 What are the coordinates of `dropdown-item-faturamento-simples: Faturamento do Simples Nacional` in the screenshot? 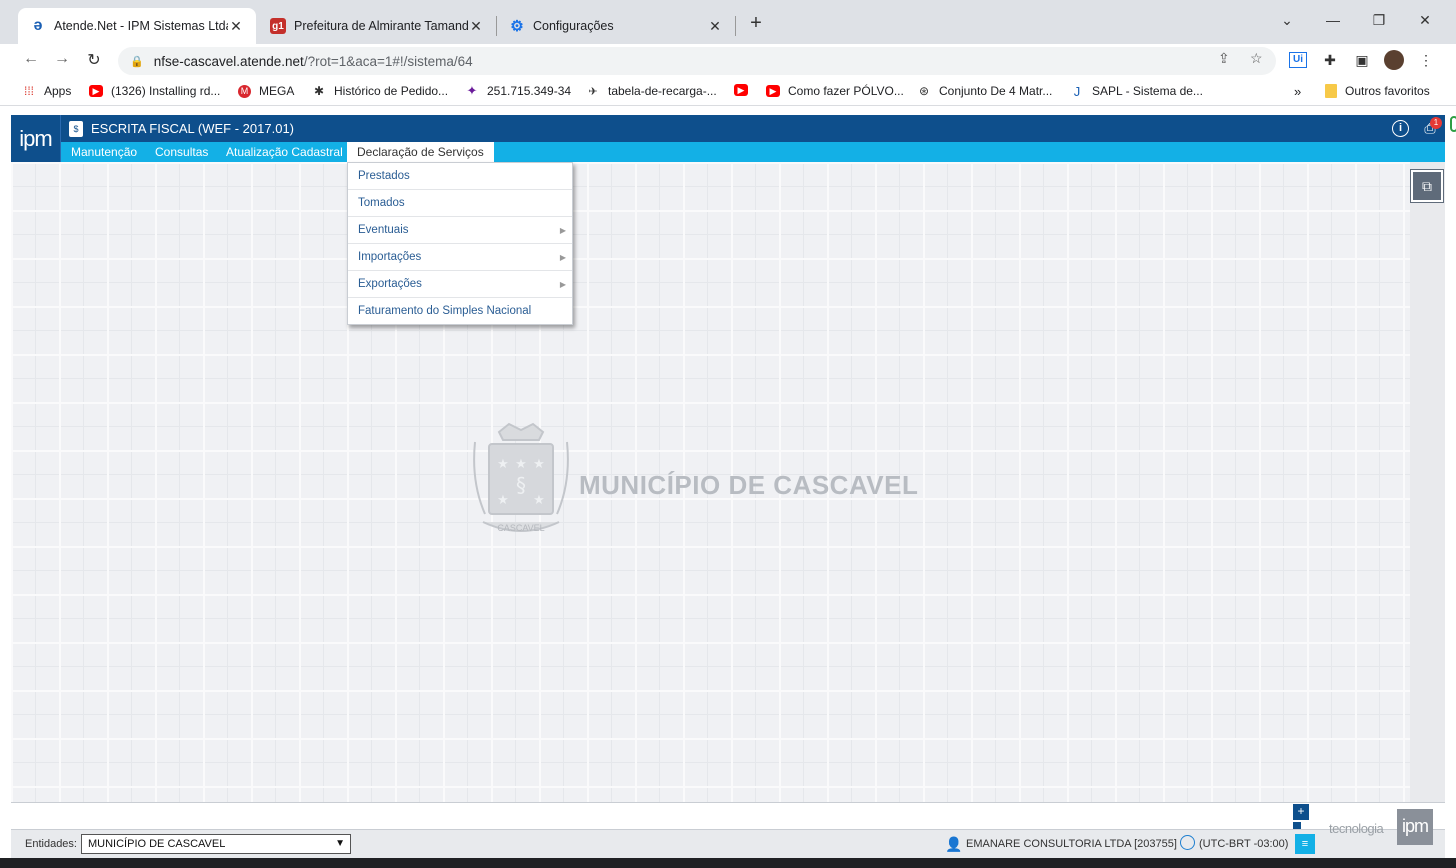 It's located at (460, 311).